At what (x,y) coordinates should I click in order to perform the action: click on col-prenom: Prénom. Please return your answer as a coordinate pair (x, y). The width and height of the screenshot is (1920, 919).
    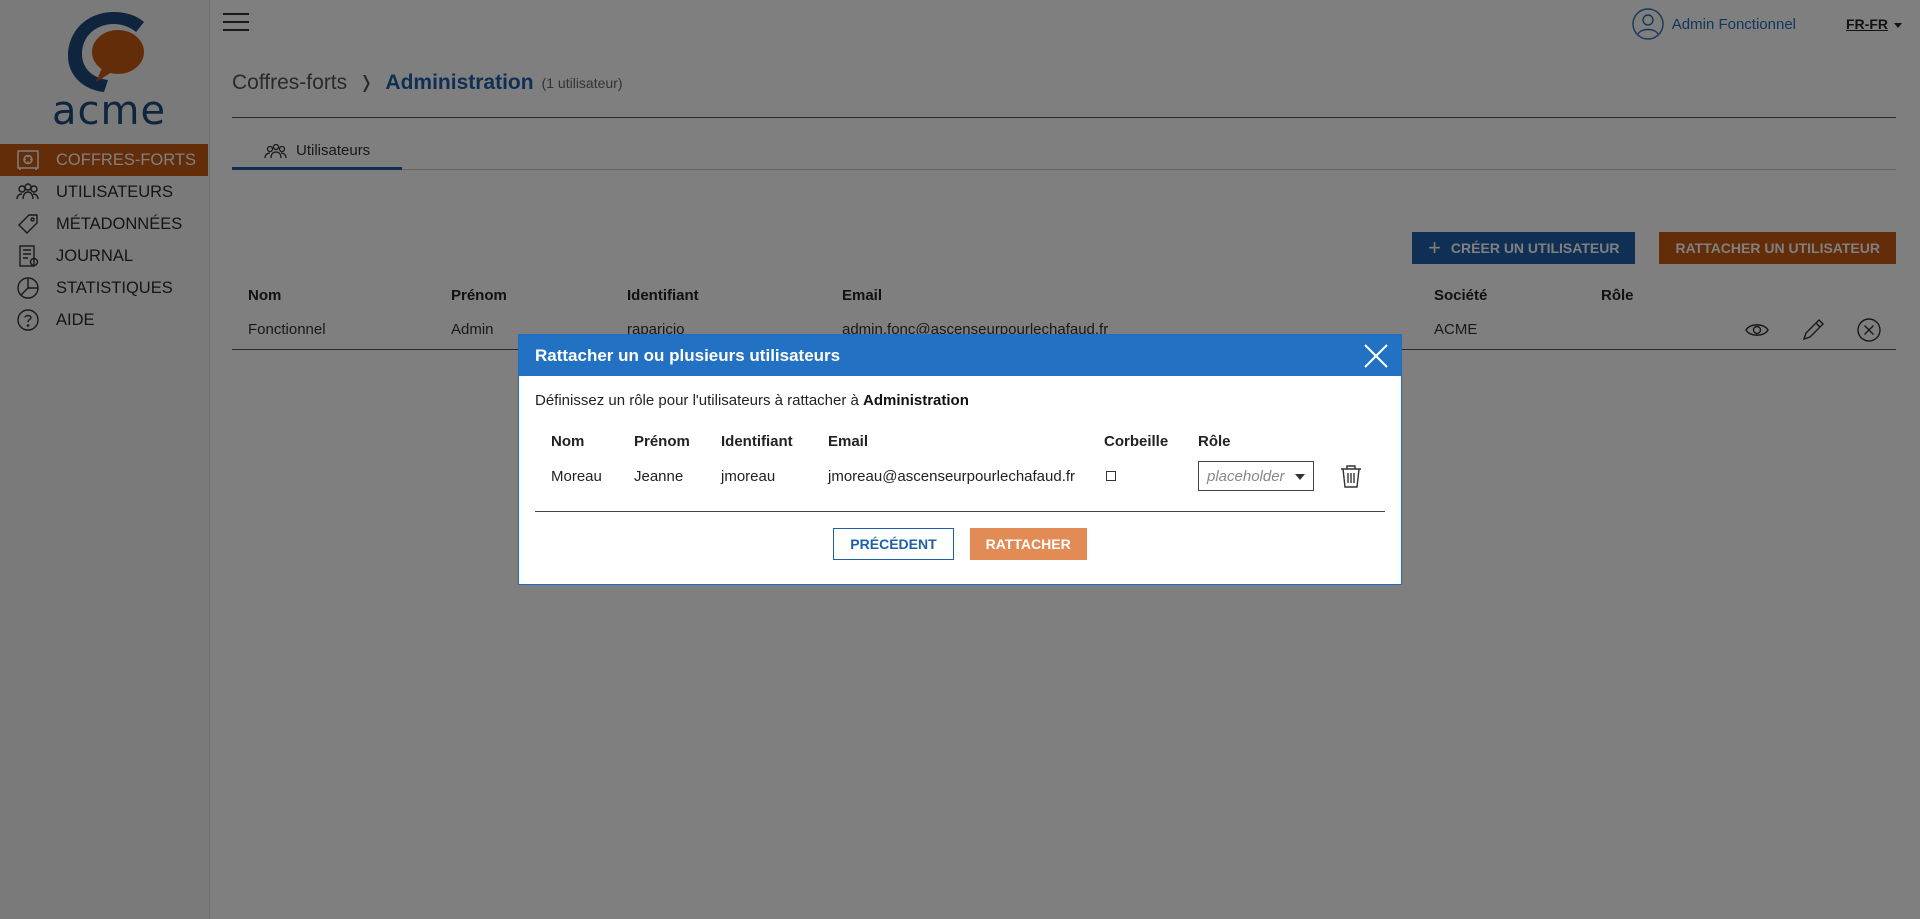
    Looking at the image, I should click on (662, 441).